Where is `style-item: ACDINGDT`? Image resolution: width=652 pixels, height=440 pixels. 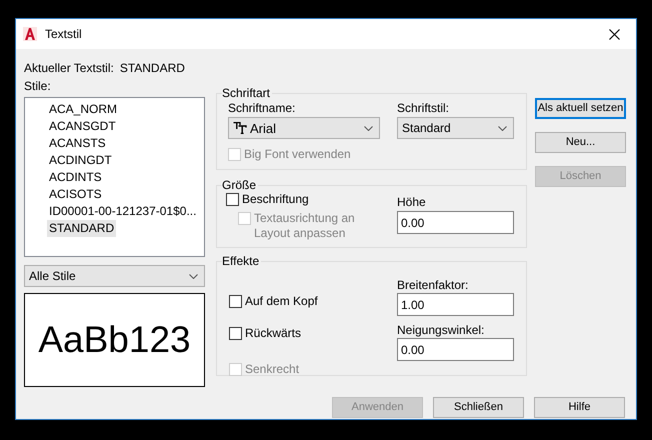
style-item: ACDINGDT is located at coordinates (80, 160).